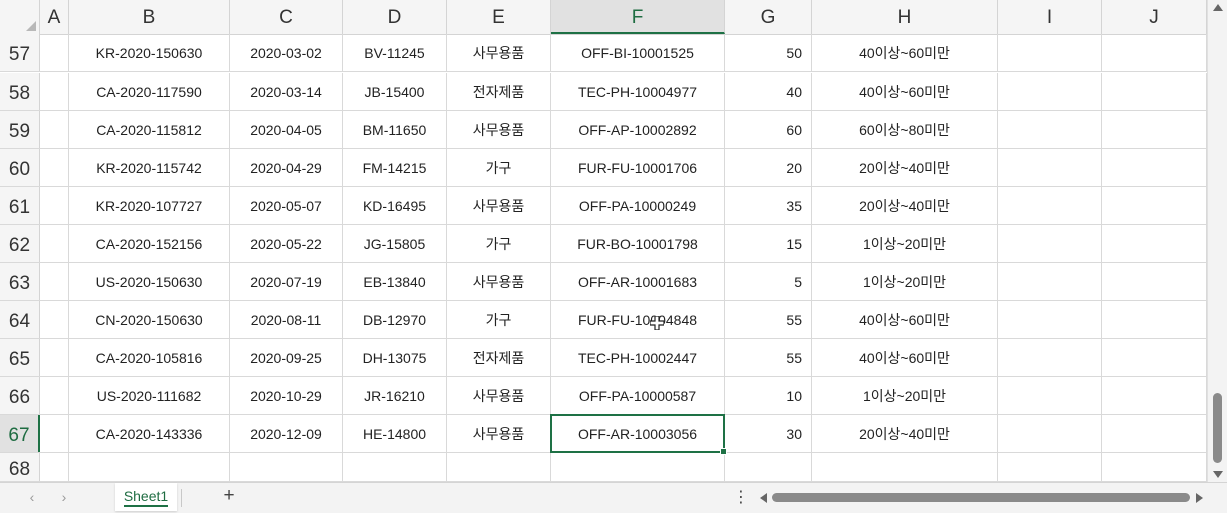 Image resolution: width=1227 pixels, height=513 pixels. I want to click on cell-h63: 1이상~20미만, so click(905, 281).